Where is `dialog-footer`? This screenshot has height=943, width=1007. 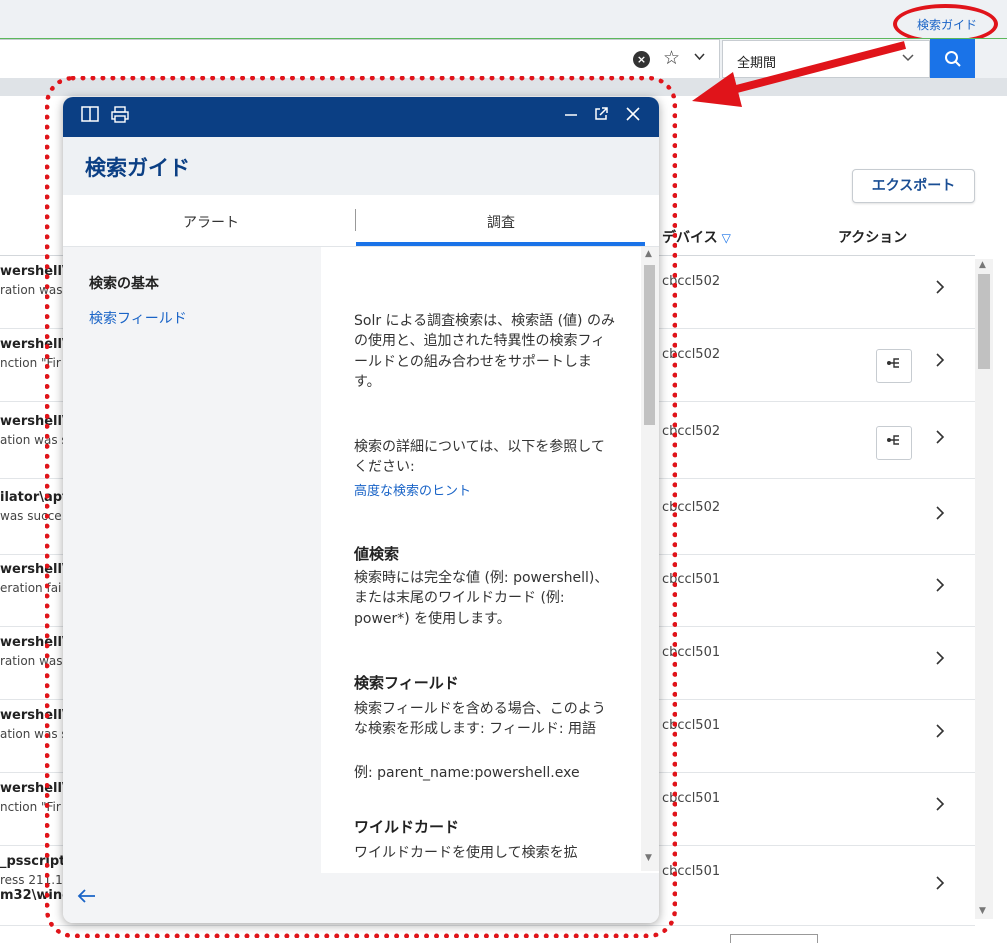 dialog-footer is located at coordinates (361, 898).